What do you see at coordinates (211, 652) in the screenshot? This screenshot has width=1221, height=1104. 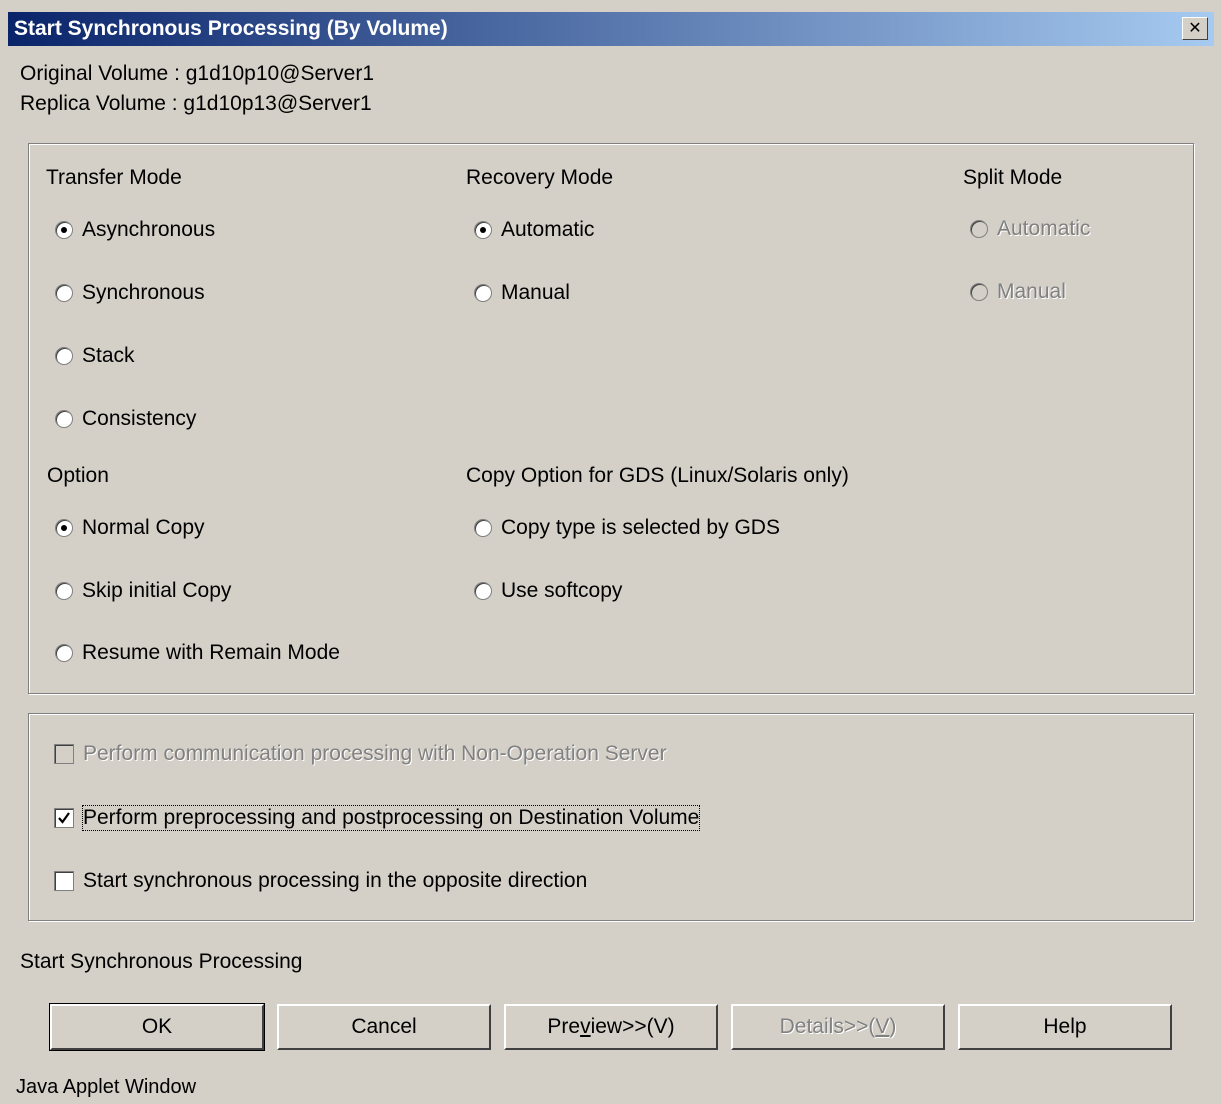 I see `radio-label: Resume with Remain Mode` at bounding box center [211, 652].